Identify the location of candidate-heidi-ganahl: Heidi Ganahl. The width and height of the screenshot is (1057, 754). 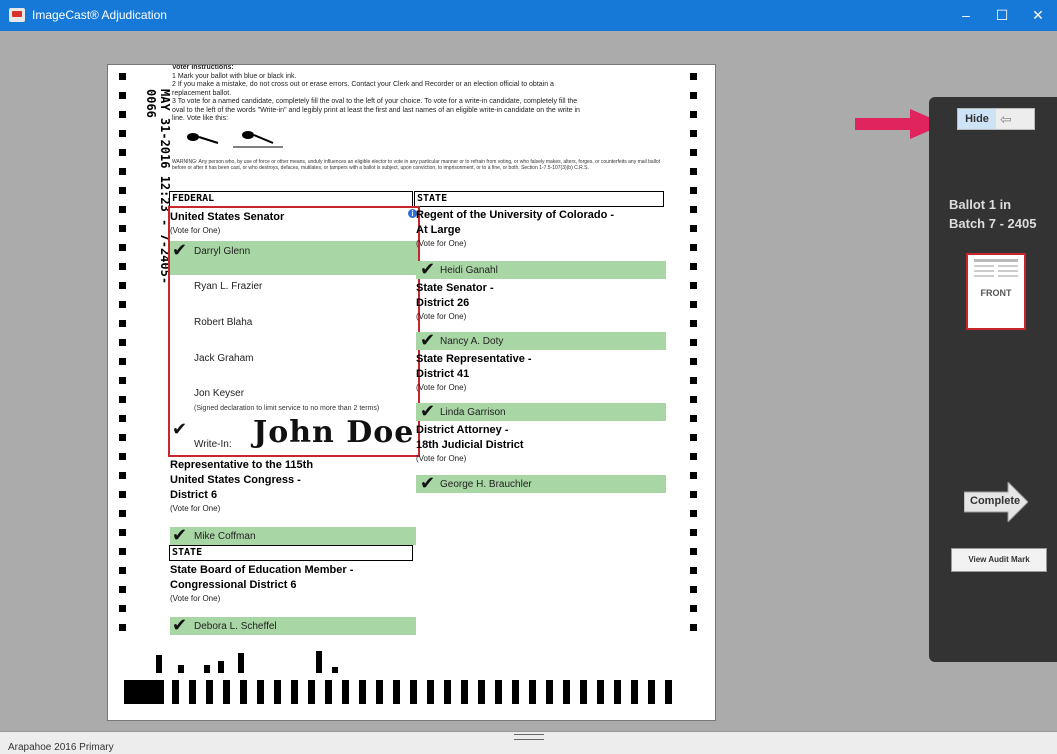
(469, 270).